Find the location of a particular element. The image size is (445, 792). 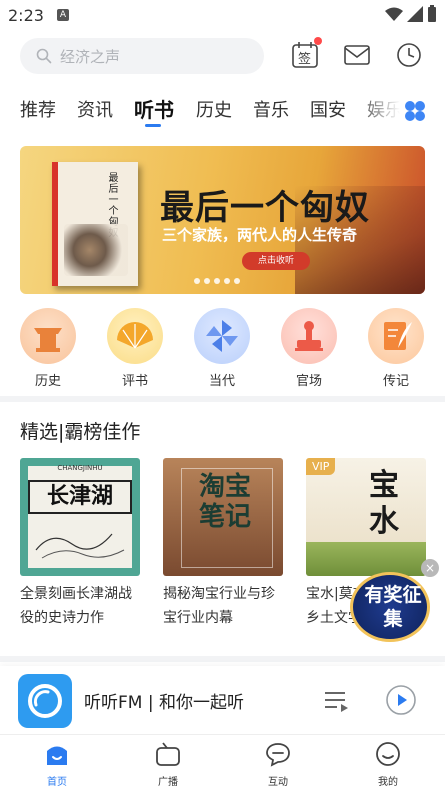

book-card: 淘宝笔记 揭秘淘宝行业与珍宝行业内幕 is located at coordinates (223, 544).